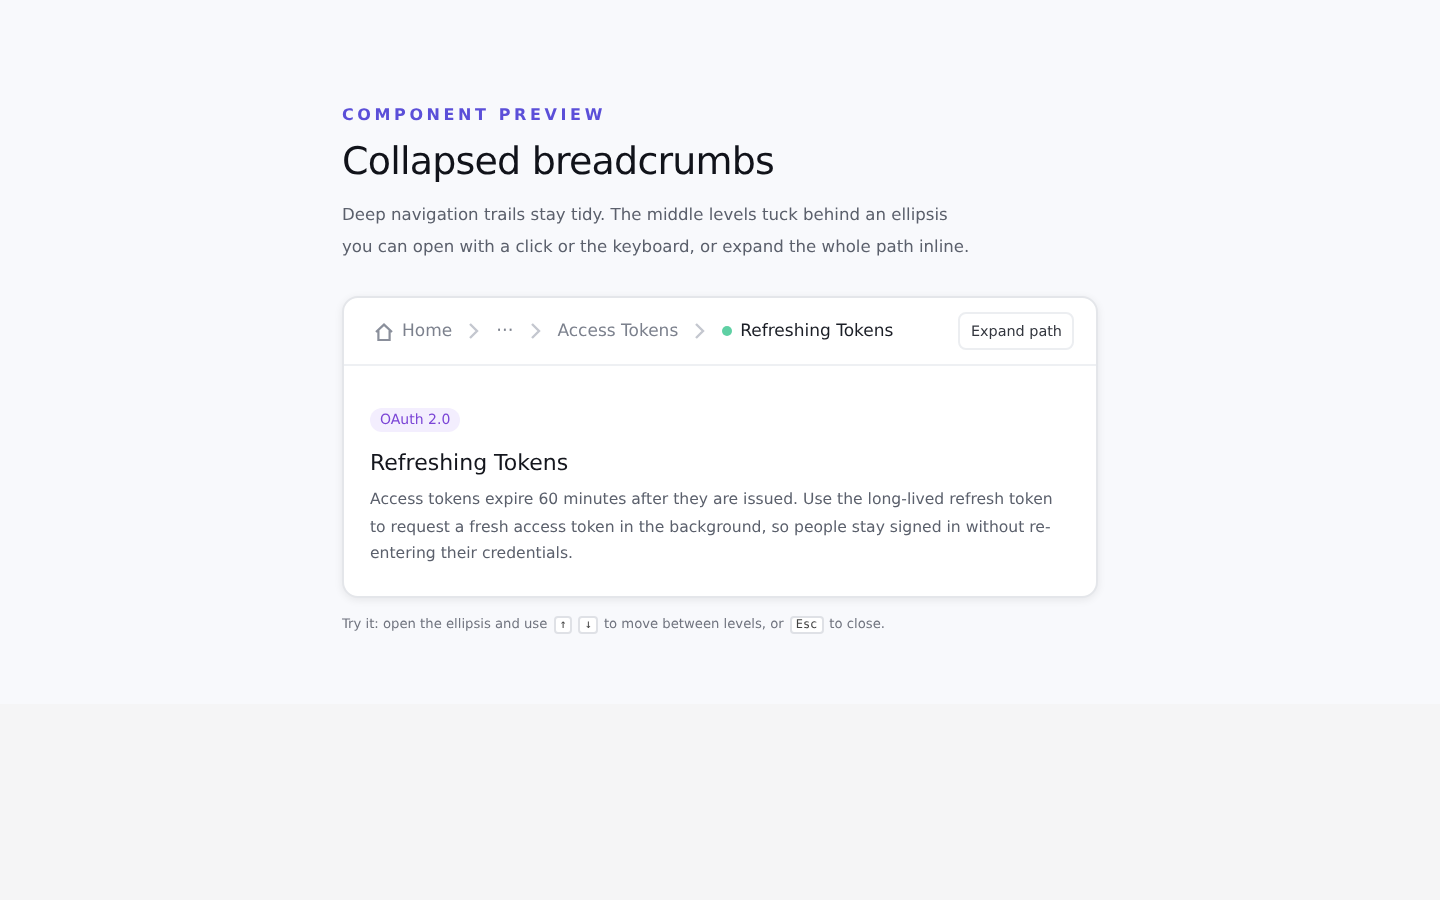  I want to click on breadcrumb-link: Access Tokens, so click(618, 331).